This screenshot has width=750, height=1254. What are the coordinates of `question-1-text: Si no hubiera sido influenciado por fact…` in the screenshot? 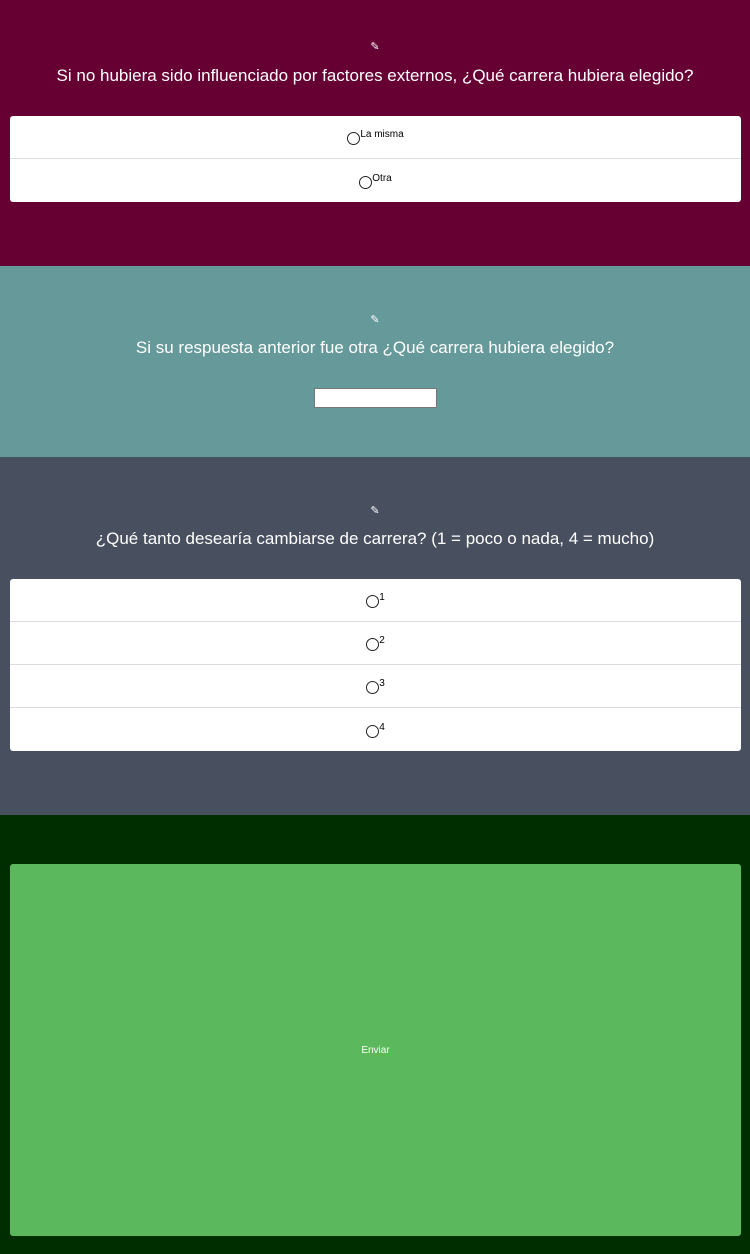 It's located at (375, 75).